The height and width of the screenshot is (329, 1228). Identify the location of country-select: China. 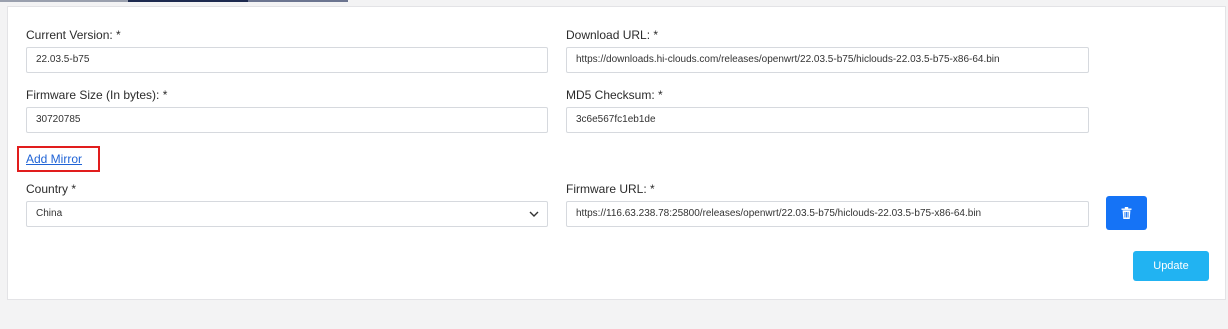
(287, 214).